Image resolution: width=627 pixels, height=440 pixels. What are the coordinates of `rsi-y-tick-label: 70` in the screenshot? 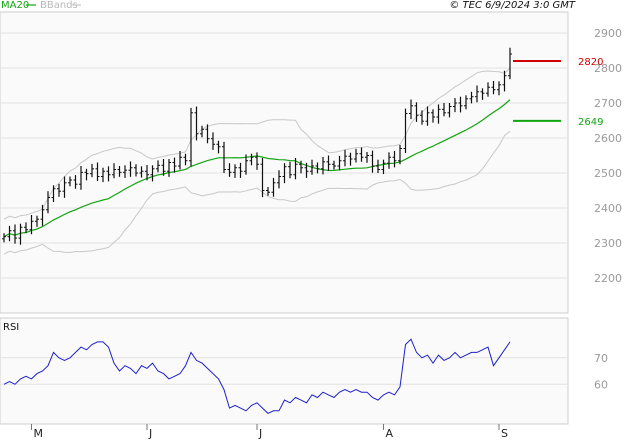 It's located at (601, 358).